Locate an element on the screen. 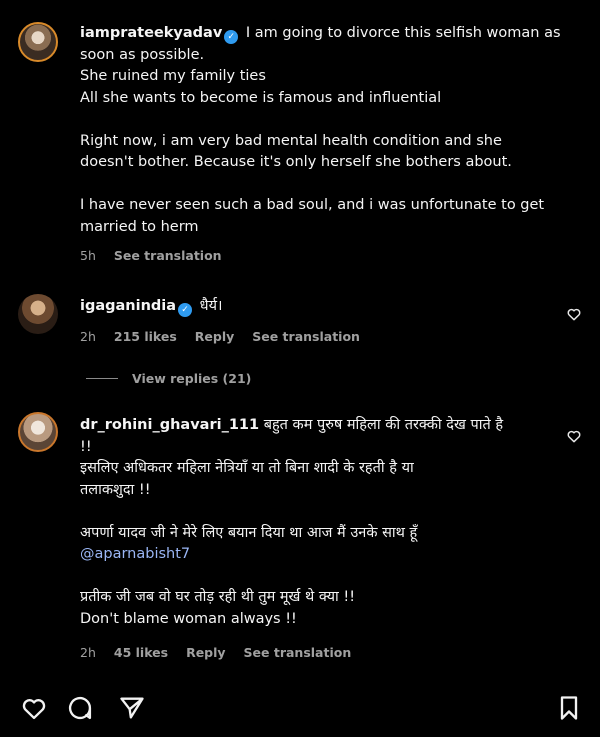 The width and height of the screenshot is (600, 737). comment-text: तलाकशुदा !! is located at coordinates (115, 489).